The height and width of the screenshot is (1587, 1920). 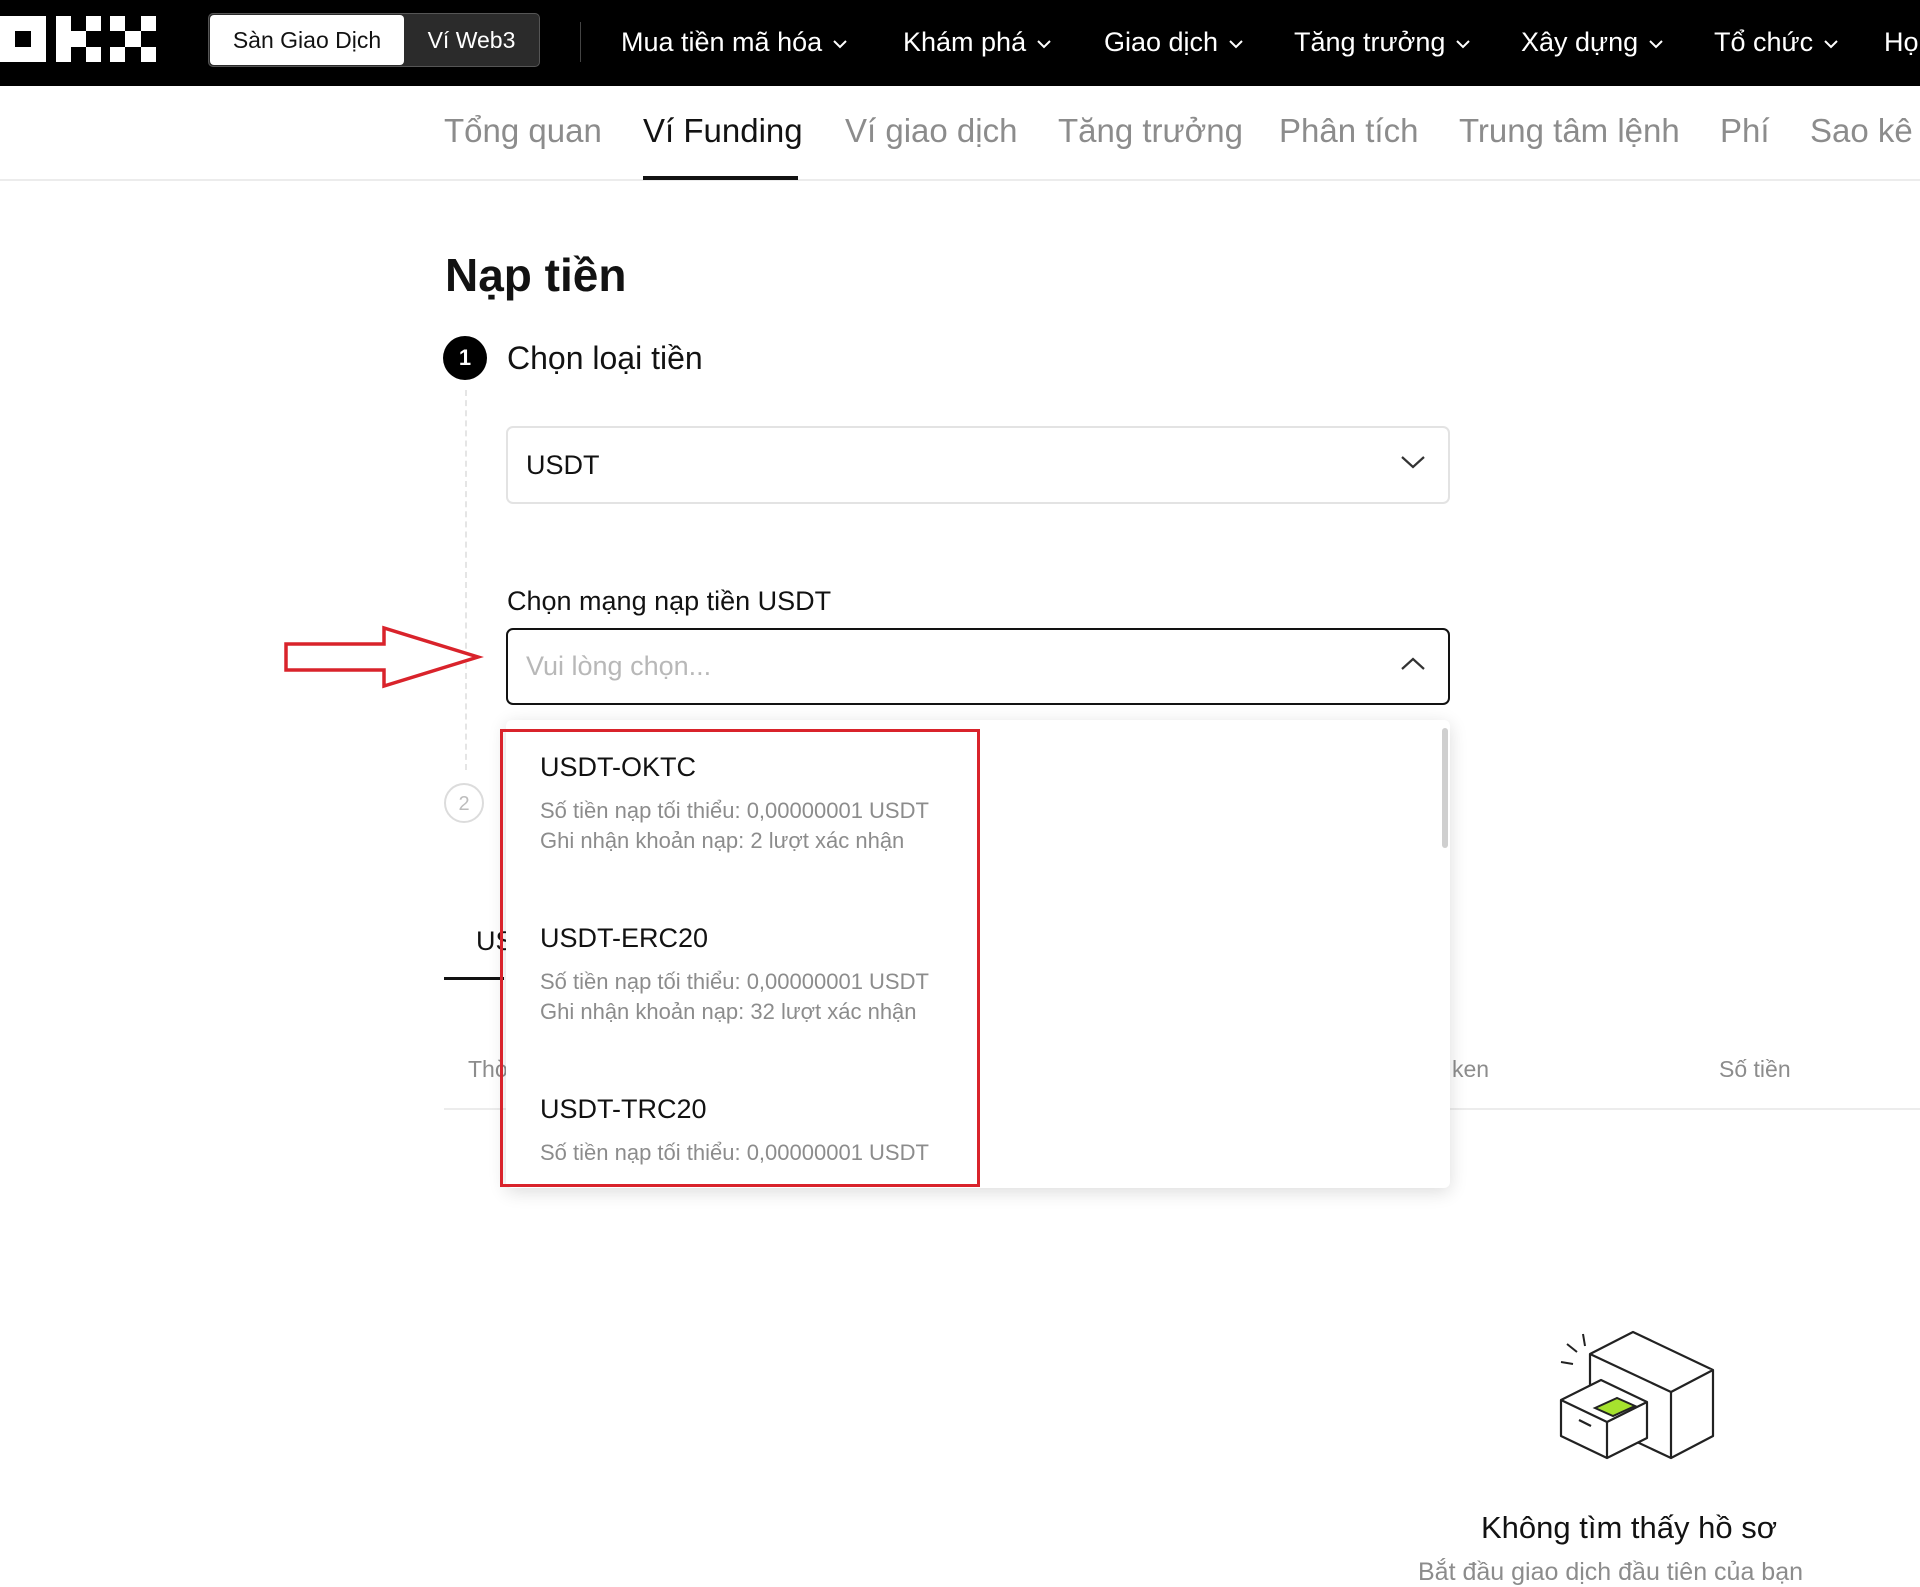 What do you see at coordinates (965, 42) in the screenshot?
I see `nav-label: Khám phá` at bounding box center [965, 42].